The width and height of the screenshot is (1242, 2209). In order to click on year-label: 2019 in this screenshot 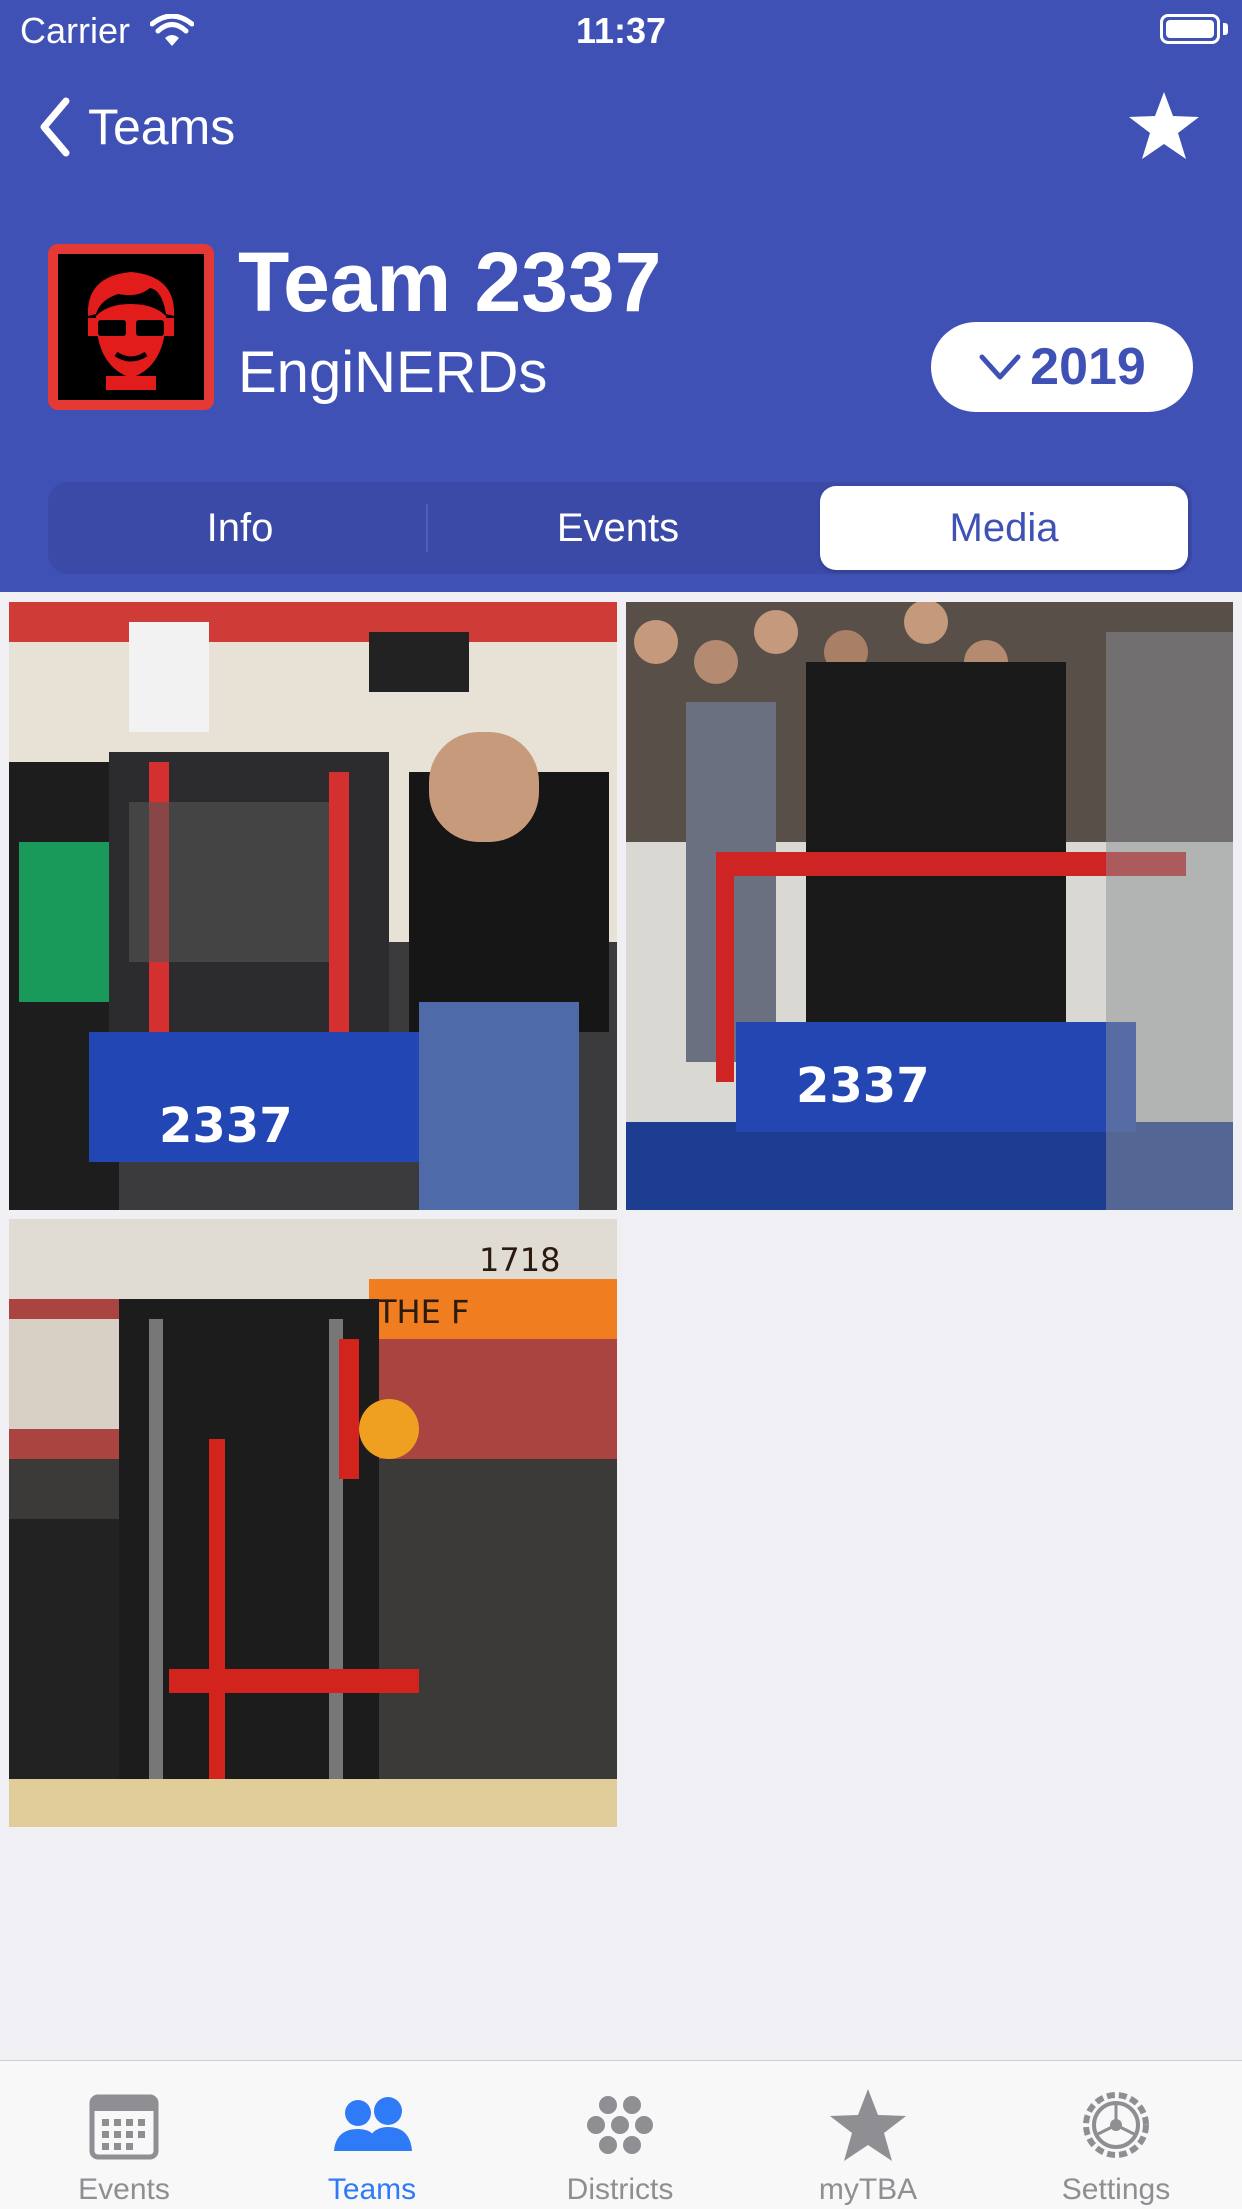, I will do `click(1088, 367)`.